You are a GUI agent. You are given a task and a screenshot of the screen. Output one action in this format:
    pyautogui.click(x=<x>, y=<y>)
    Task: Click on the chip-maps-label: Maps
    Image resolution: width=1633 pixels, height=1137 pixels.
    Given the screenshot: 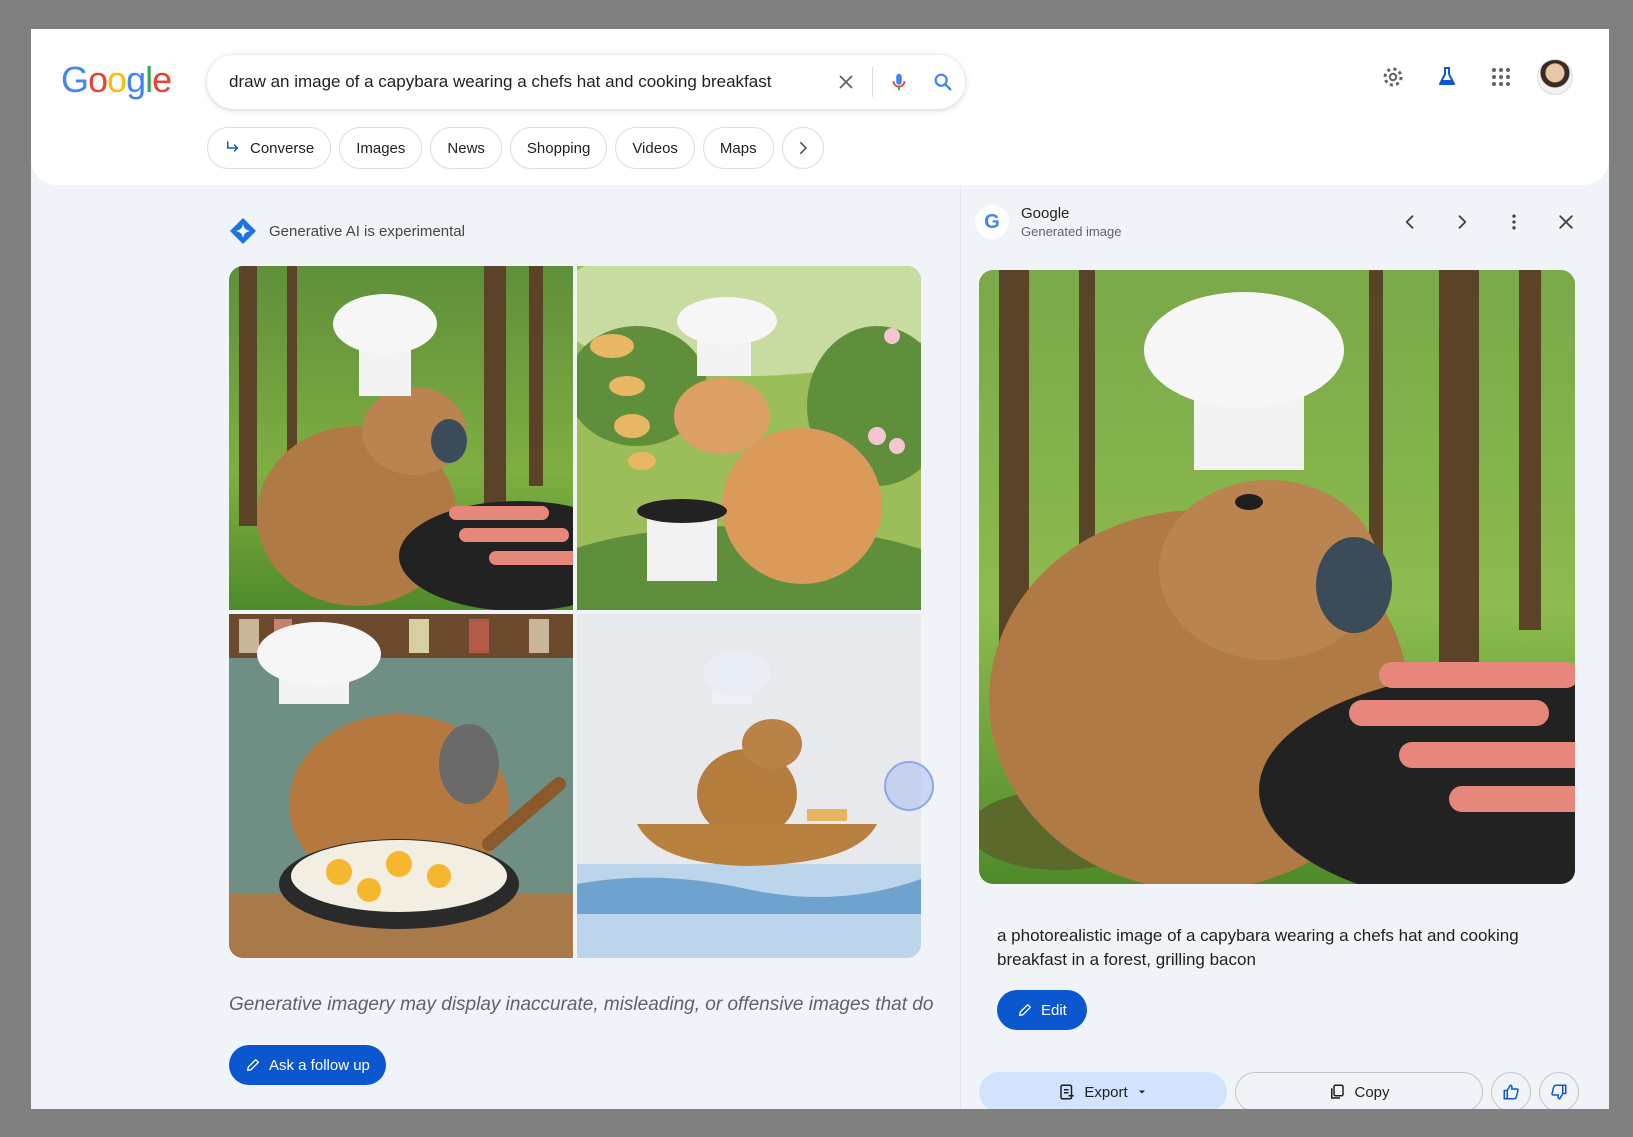 What is the action you would take?
    pyautogui.click(x=738, y=148)
    